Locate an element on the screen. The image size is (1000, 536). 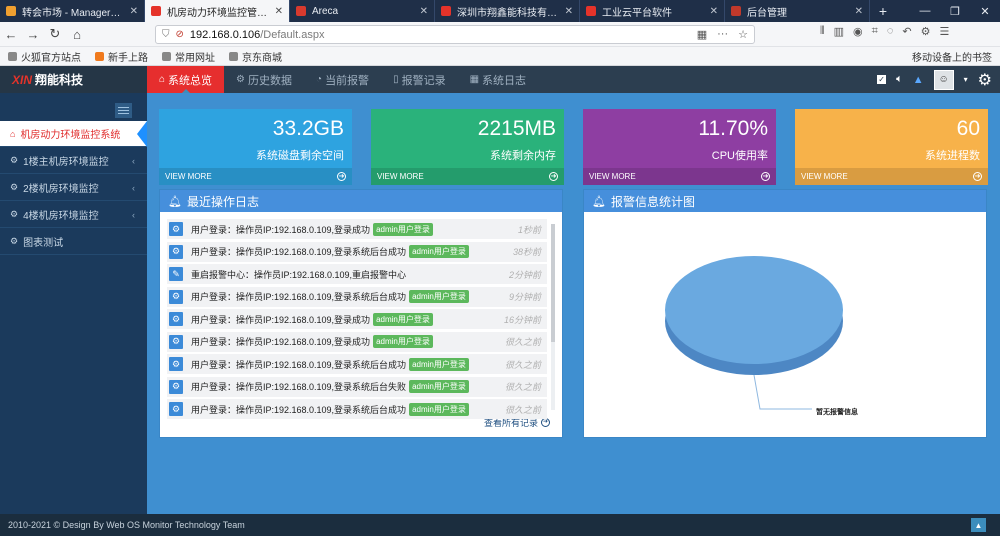
bookmark-star-icon: ☆ is located at coordinates (743, 34).